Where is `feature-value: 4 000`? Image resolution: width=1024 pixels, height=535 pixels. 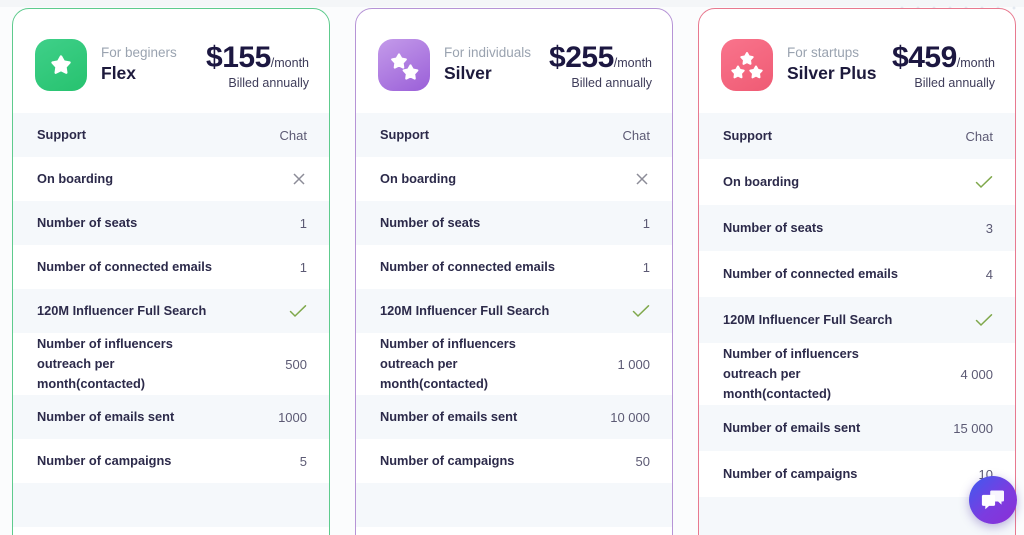 feature-value: 4 000 is located at coordinates (976, 374).